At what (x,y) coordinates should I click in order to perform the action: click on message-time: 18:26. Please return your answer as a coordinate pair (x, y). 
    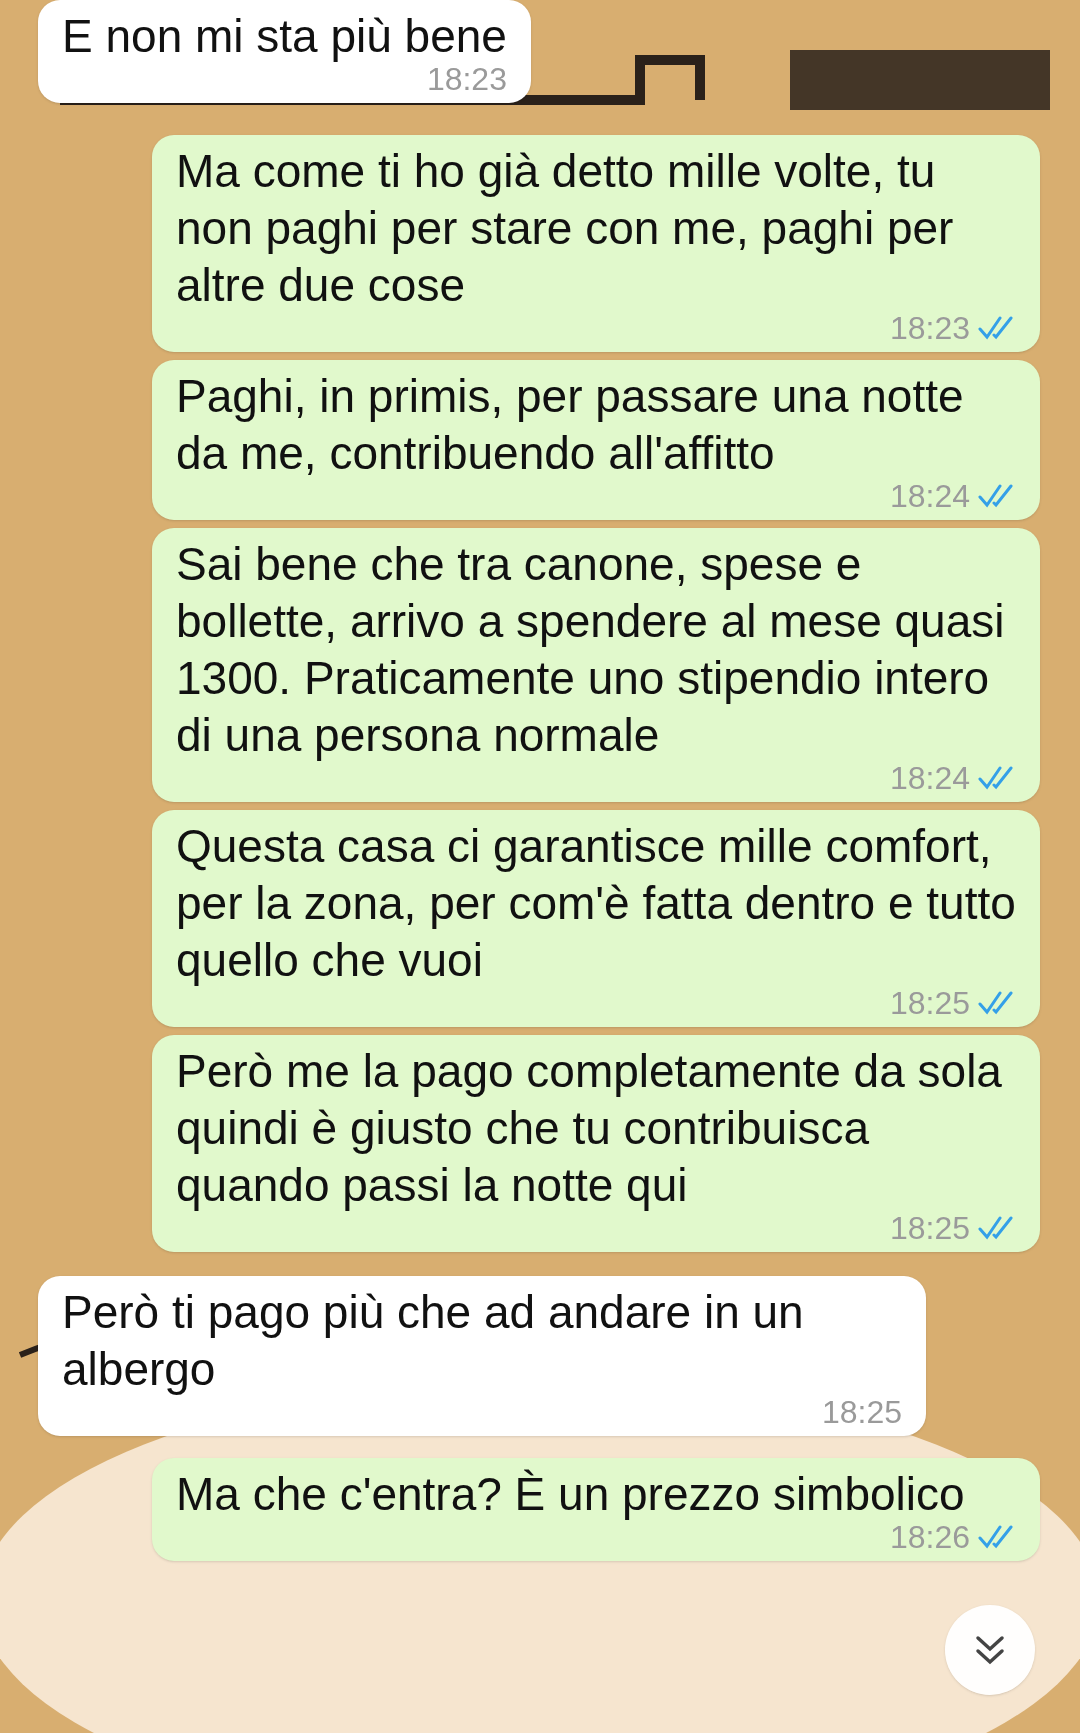
    Looking at the image, I should click on (929, 1537).